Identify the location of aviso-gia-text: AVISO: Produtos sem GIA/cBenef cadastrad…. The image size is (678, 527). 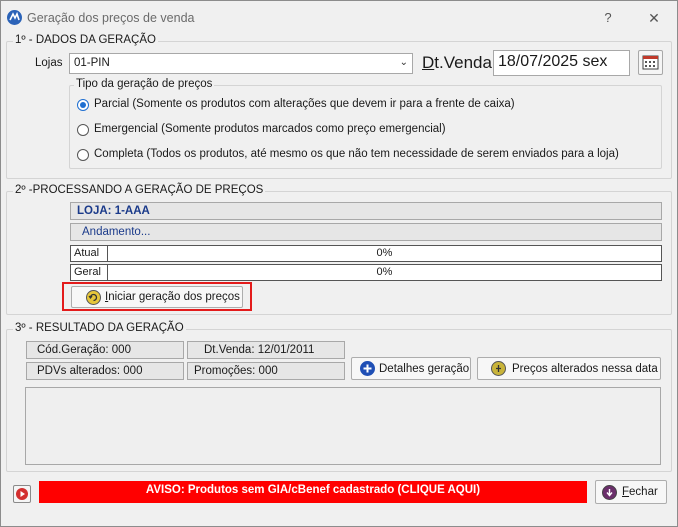
(313, 490).